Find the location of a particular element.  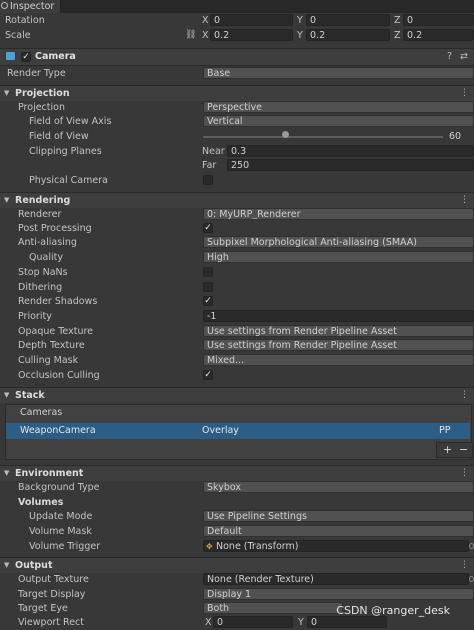

update-mode-label: Update Mode is located at coordinates (61, 516).